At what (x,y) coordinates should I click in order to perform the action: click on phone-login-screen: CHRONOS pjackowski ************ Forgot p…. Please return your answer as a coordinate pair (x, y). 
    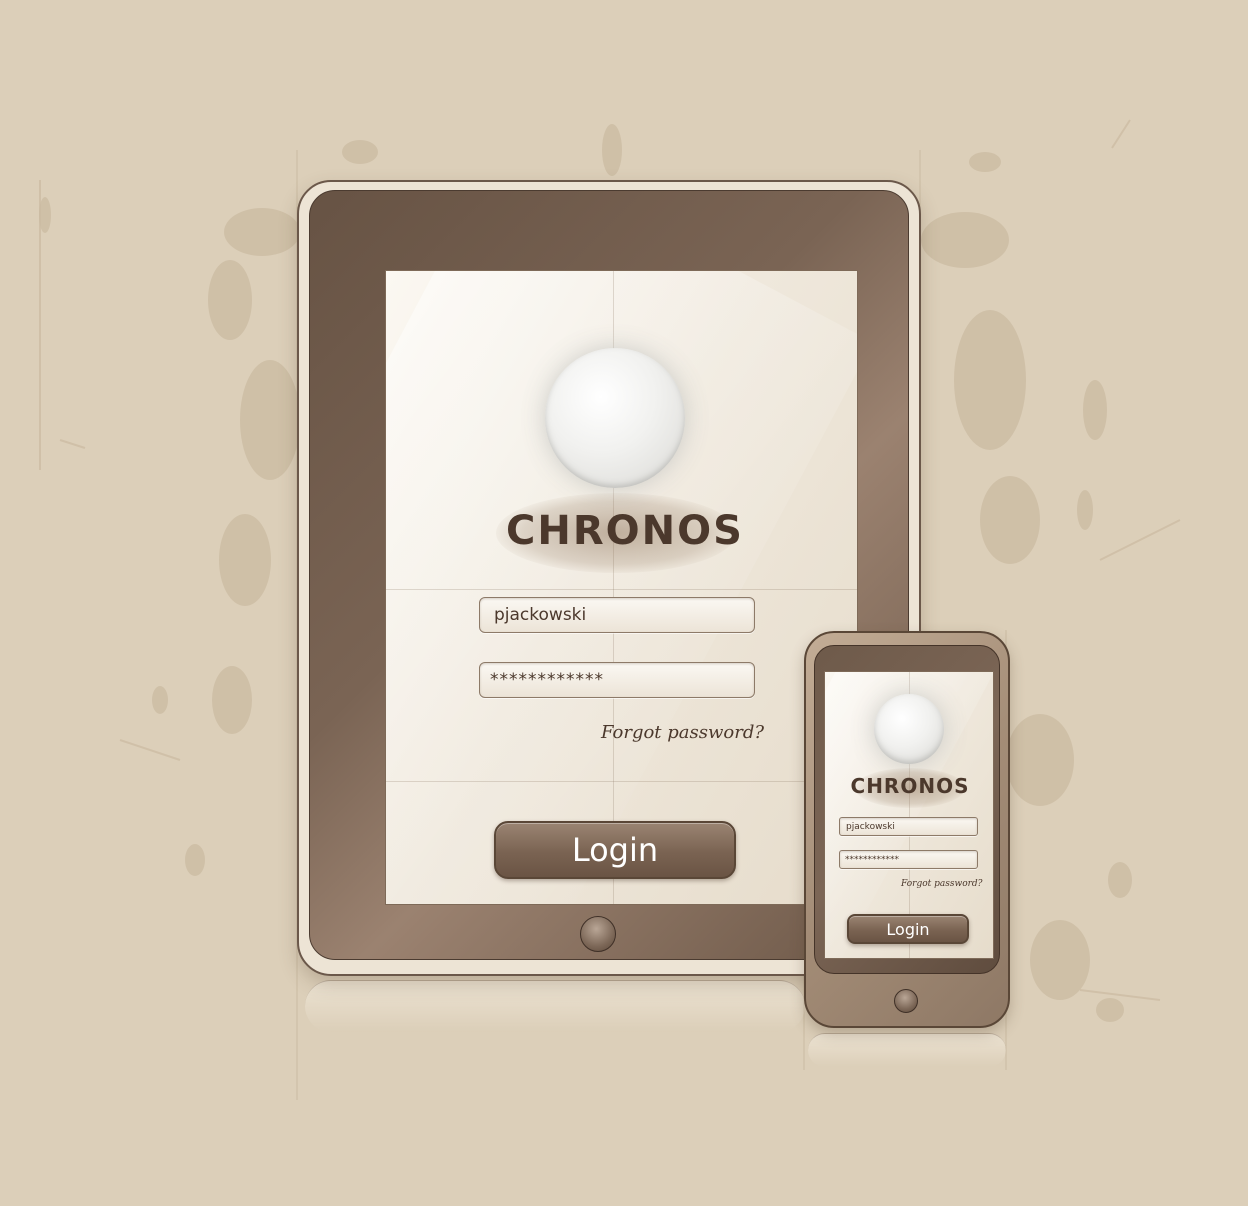
    Looking at the image, I should click on (909, 815).